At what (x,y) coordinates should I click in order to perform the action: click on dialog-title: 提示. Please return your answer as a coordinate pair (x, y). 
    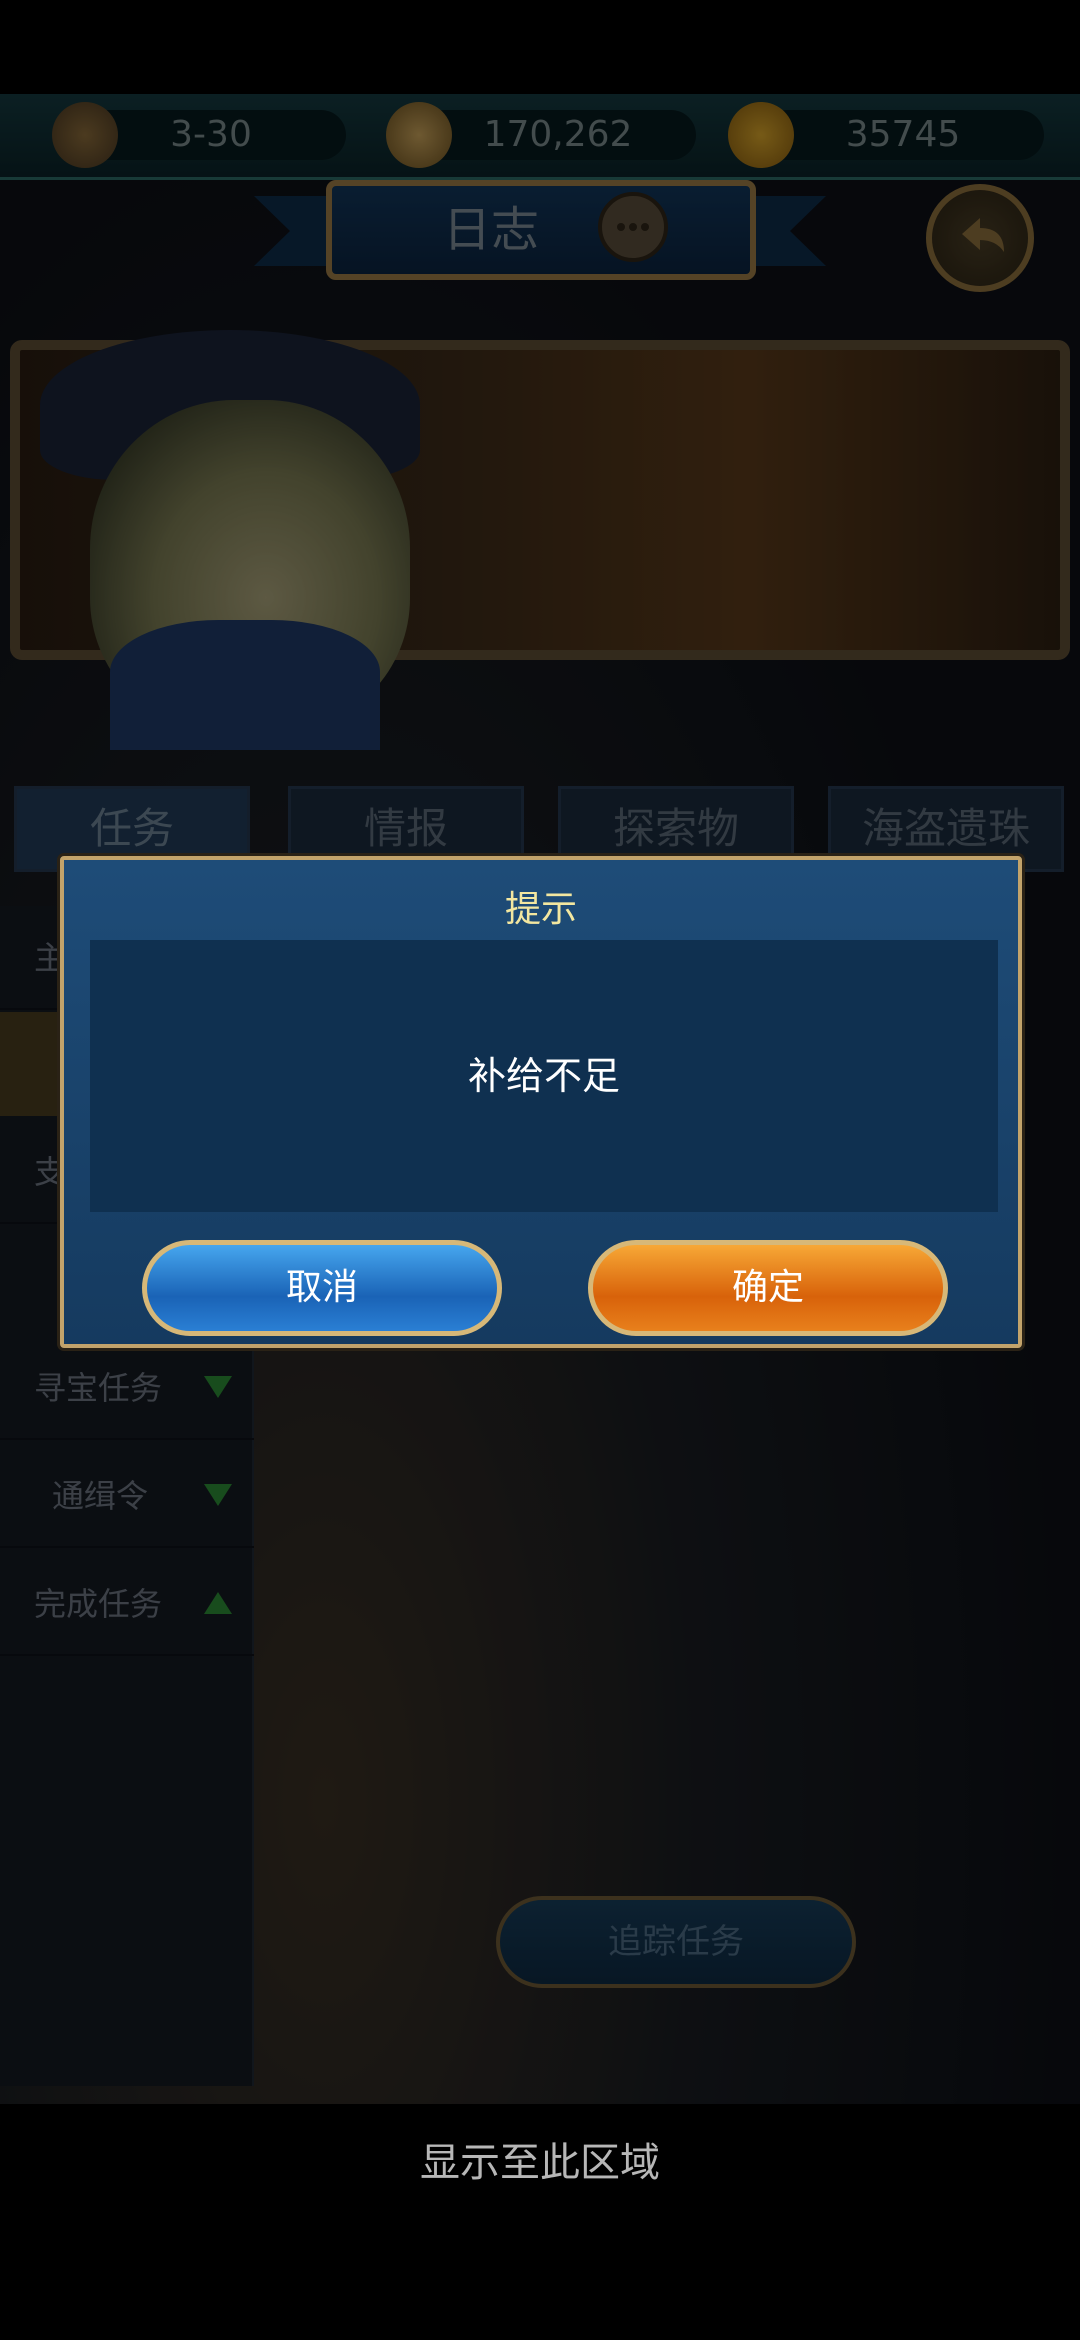
    Looking at the image, I should click on (540, 909).